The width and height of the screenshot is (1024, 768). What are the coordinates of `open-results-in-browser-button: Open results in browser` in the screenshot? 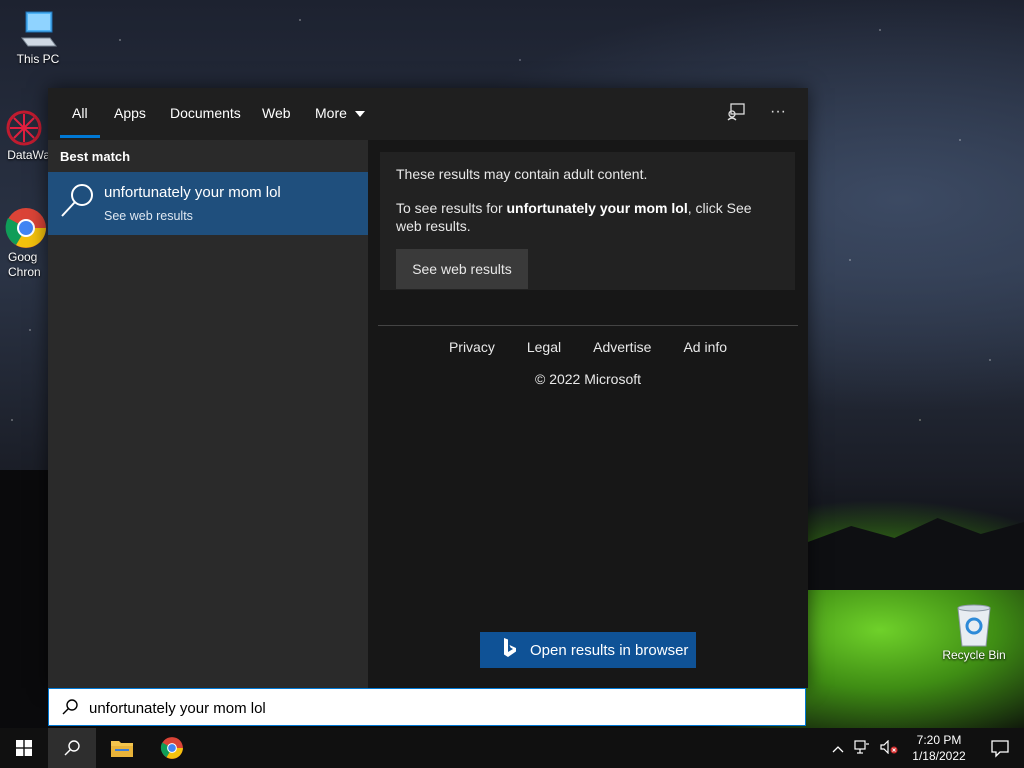 It's located at (588, 650).